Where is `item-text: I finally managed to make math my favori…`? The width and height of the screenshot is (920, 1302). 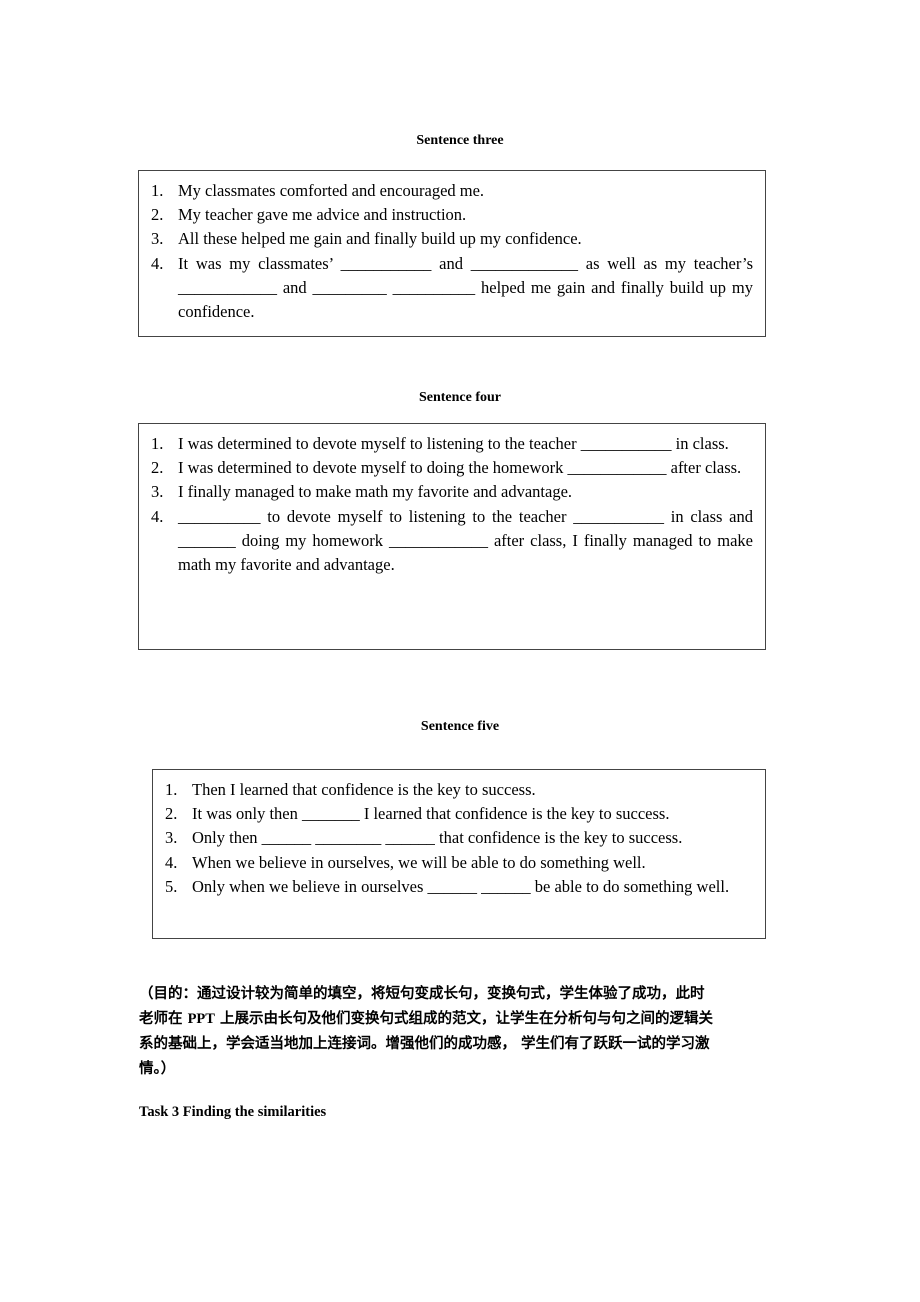
item-text: I finally managed to make math my favori… is located at coordinates (375, 492).